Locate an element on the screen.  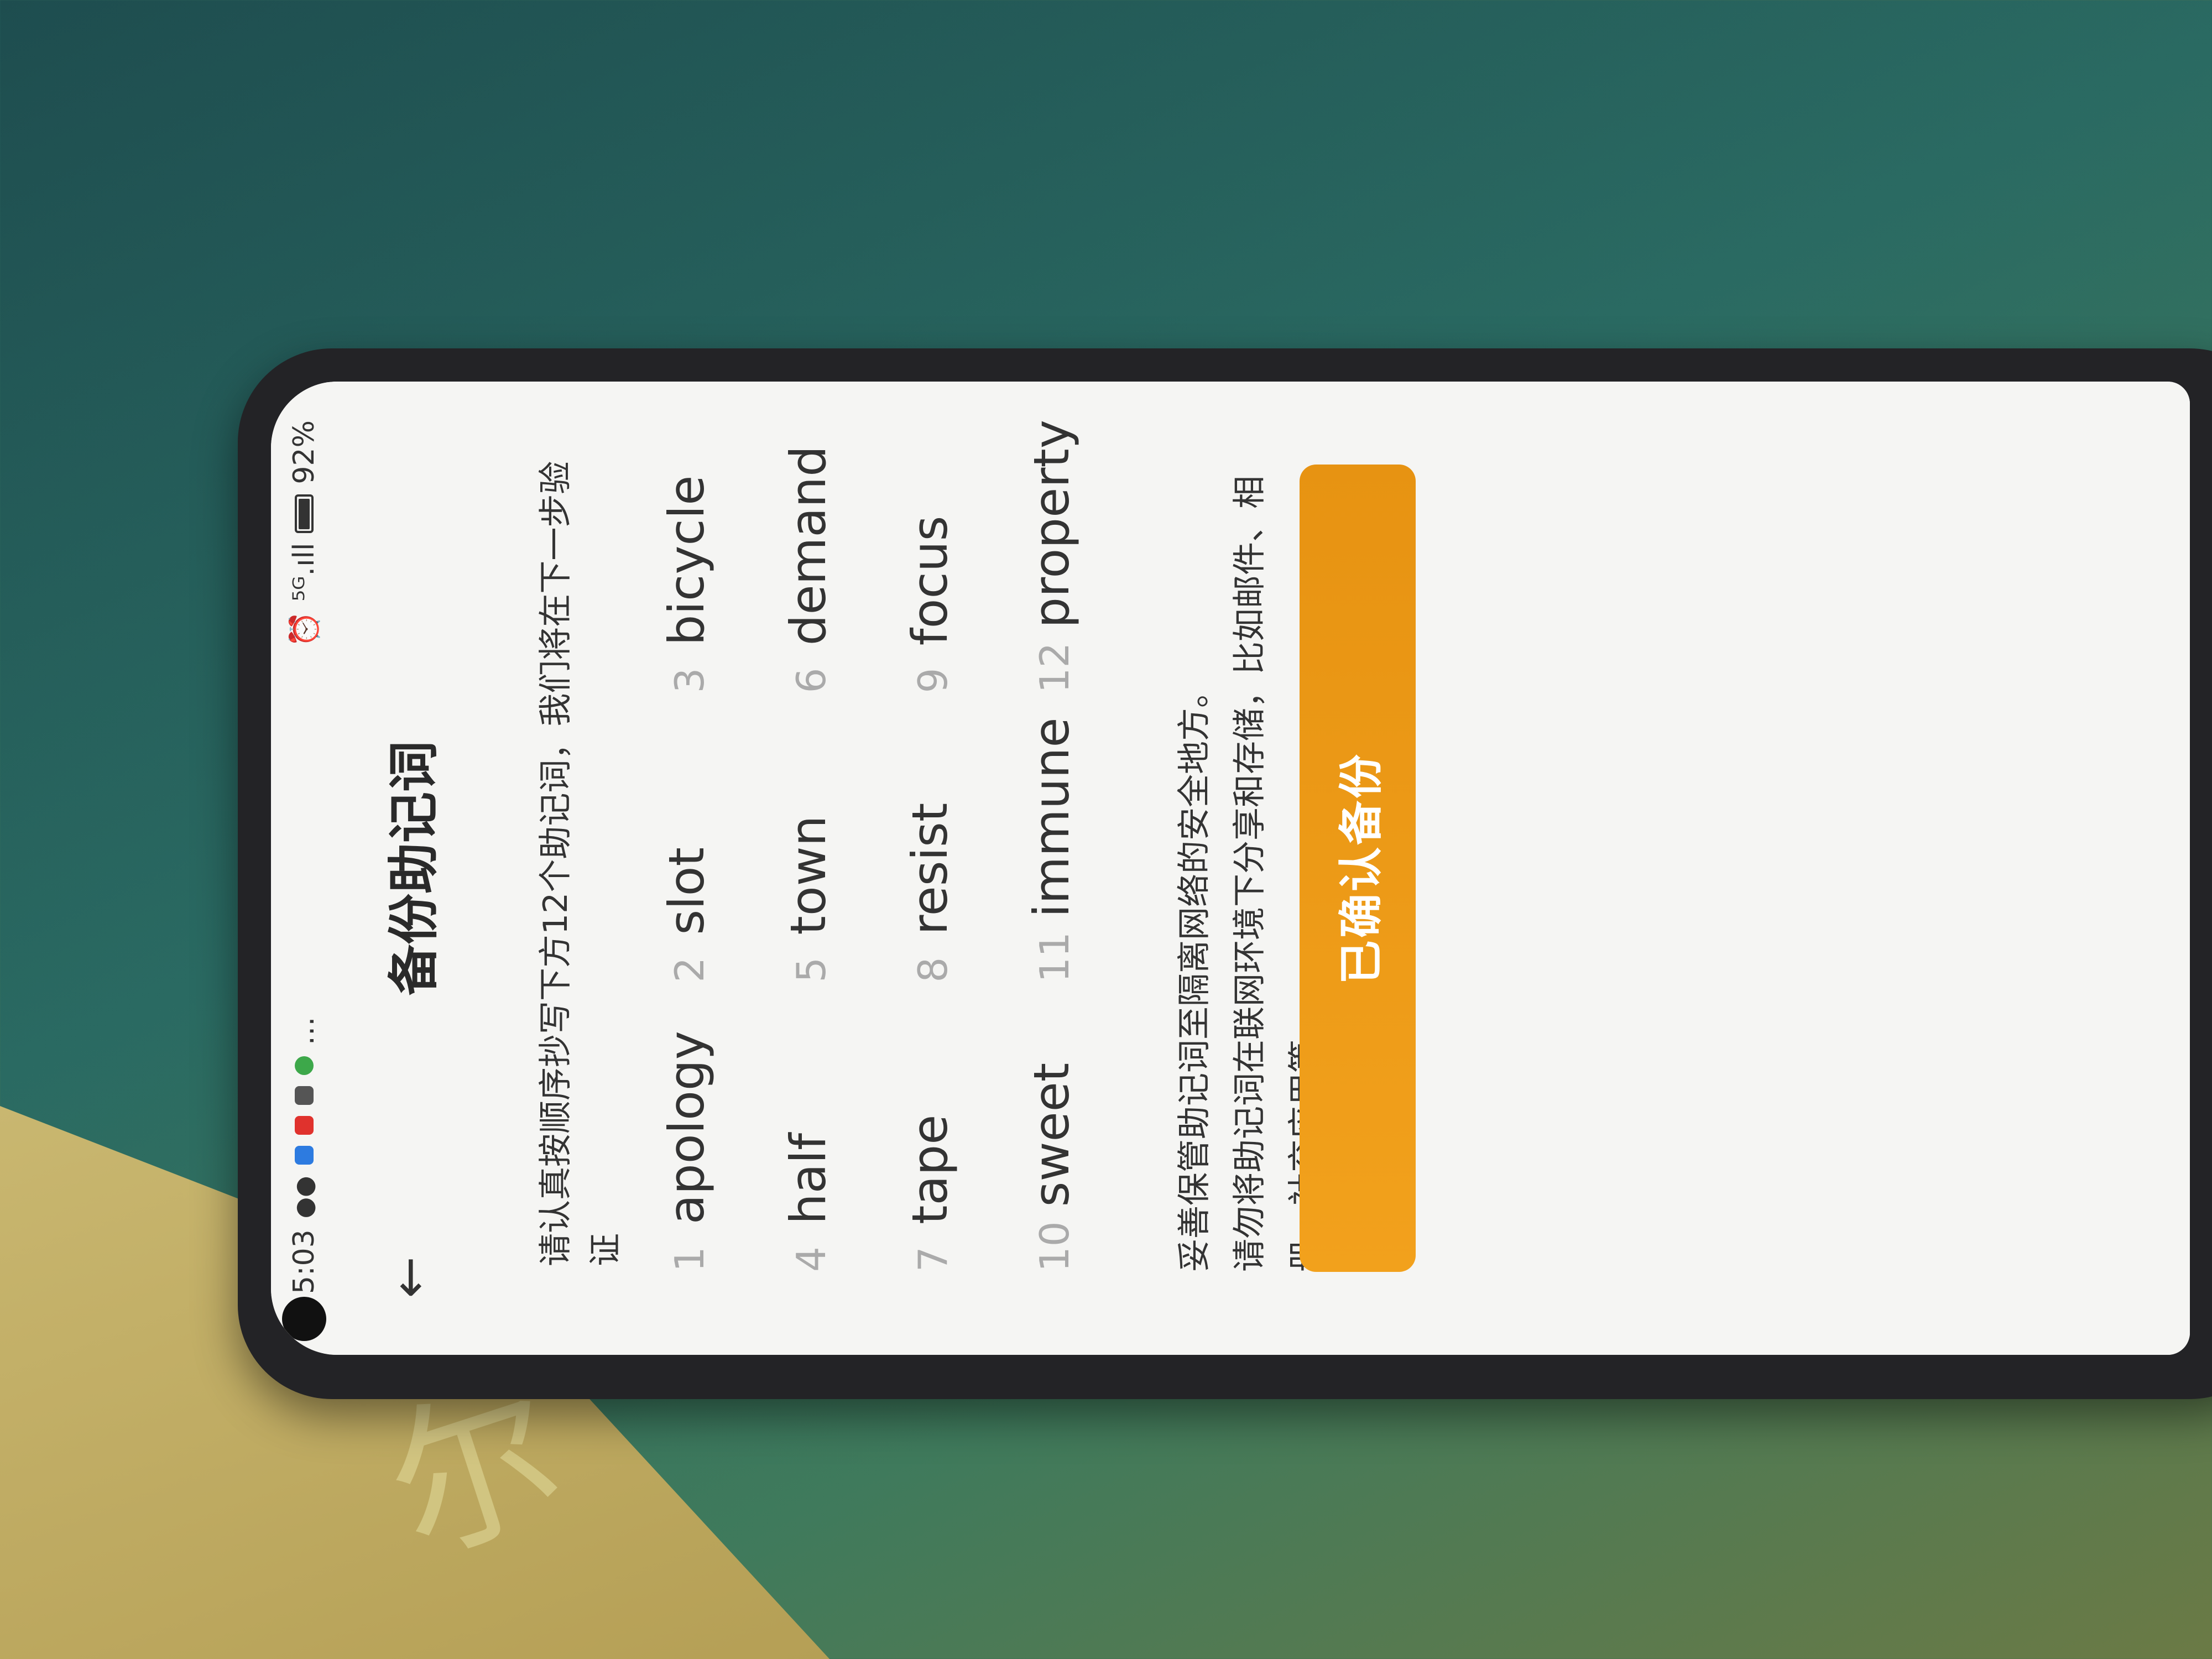
word-index: 5 is located at coordinates (811, 970).